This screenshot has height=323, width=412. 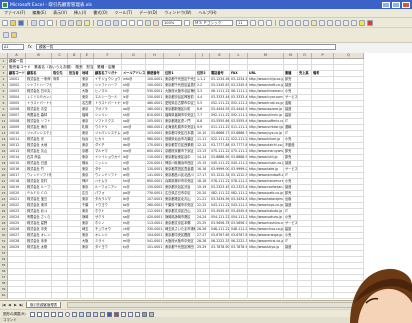 I want to click on first-sheet-icon: |◀, so click(x=3, y=305).